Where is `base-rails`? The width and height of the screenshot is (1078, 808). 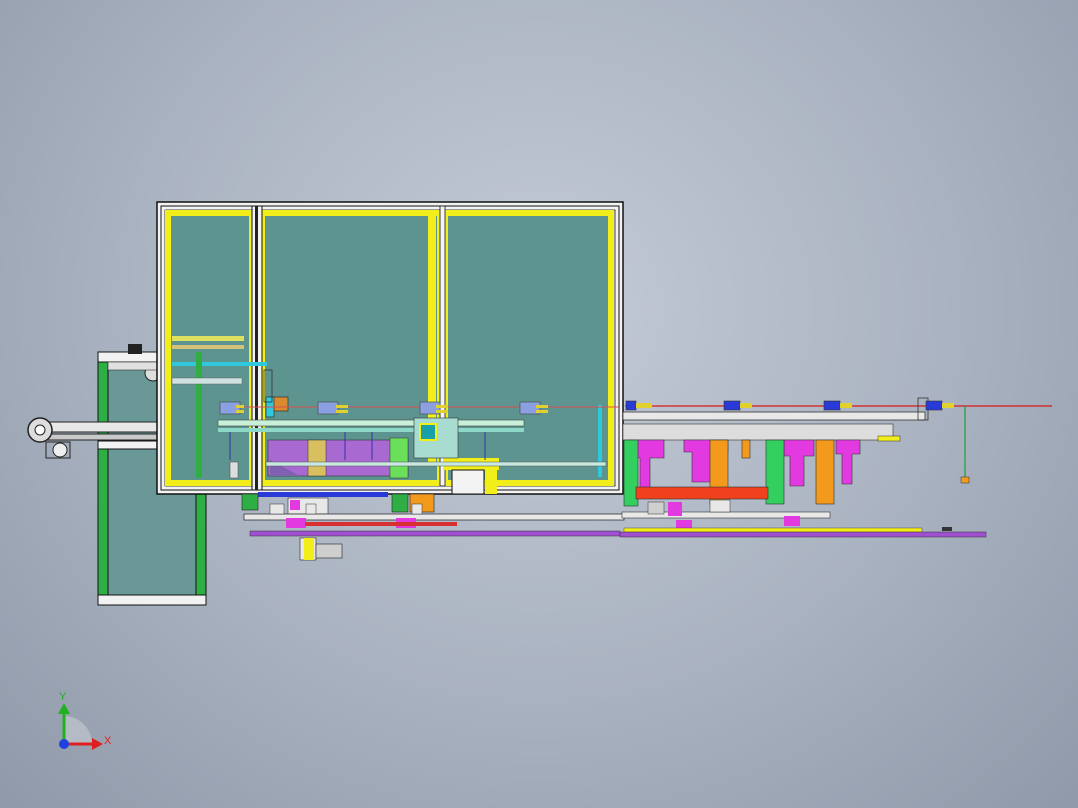
base-rails is located at coordinates (433, 526).